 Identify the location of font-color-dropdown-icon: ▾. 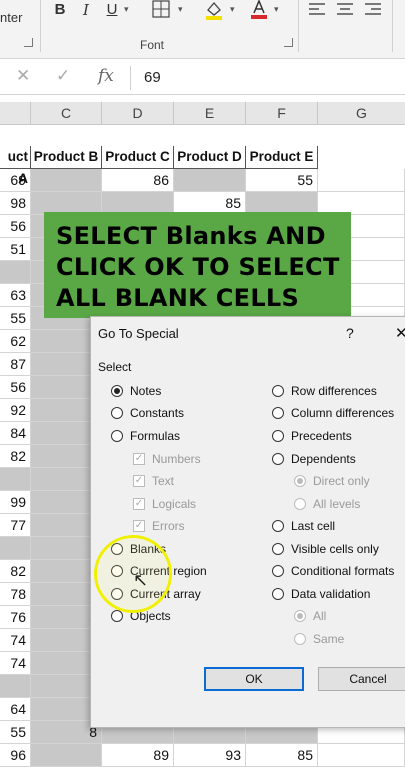
(276, 9).